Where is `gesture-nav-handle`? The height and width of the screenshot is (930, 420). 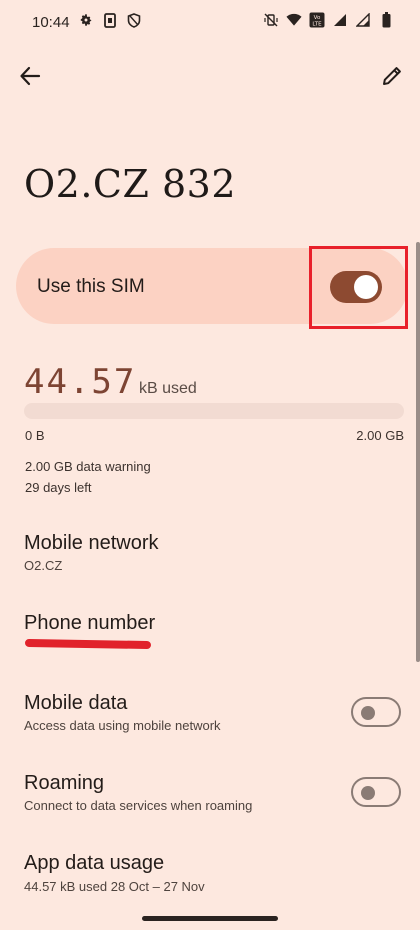 gesture-nav-handle is located at coordinates (210, 918).